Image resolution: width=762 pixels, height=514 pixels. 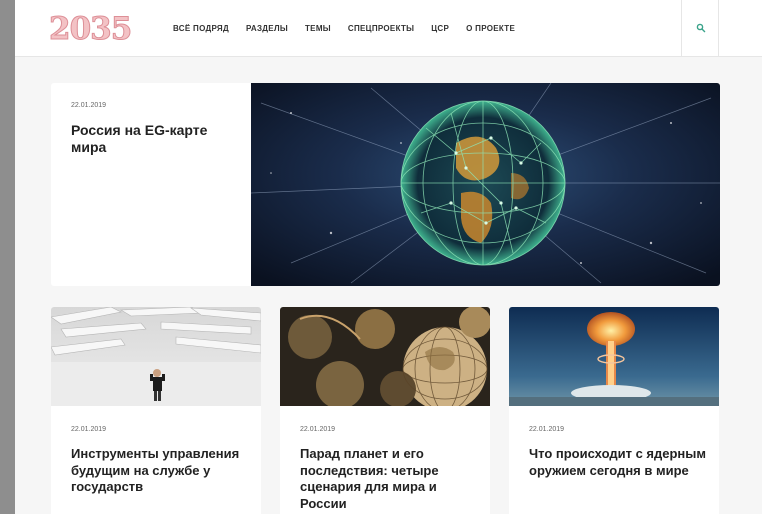 I want to click on search-button, so click(x=700, y=28).